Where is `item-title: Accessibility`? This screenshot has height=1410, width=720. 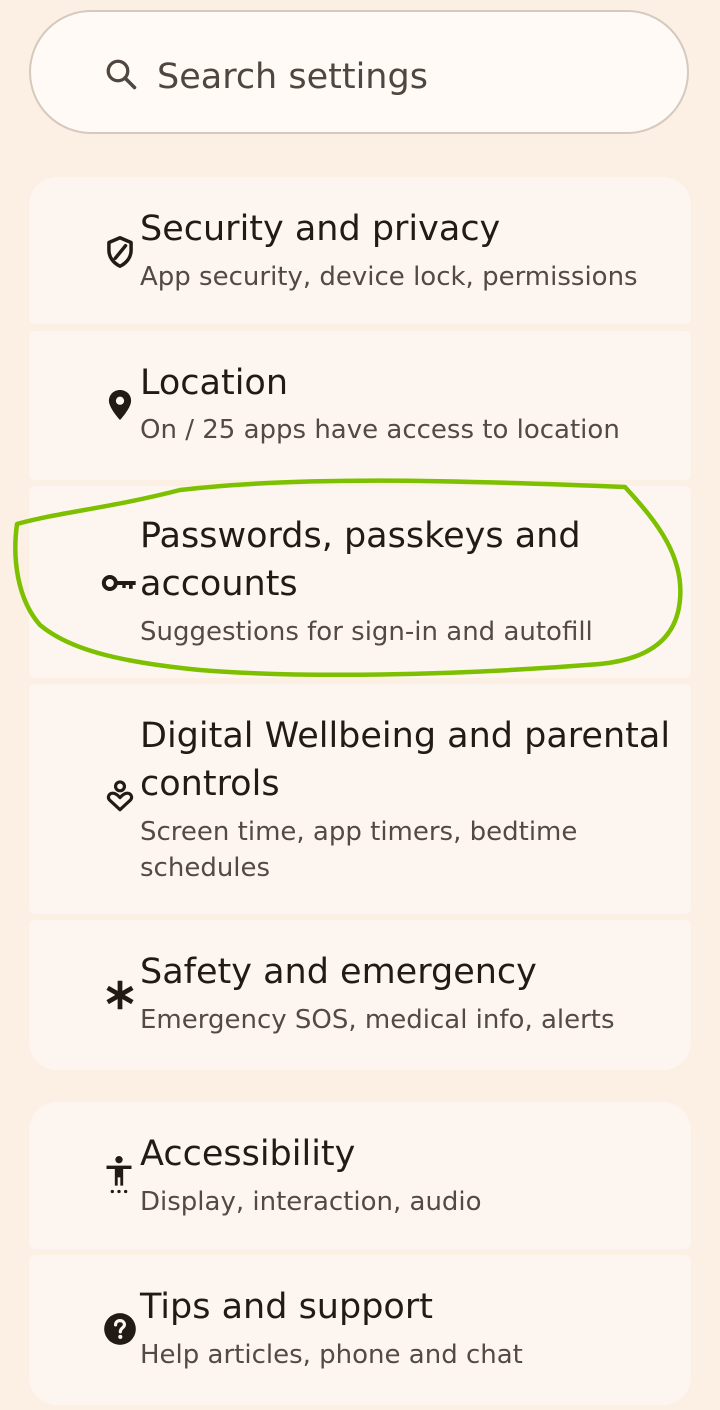
item-title: Accessibility is located at coordinates (248, 1154).